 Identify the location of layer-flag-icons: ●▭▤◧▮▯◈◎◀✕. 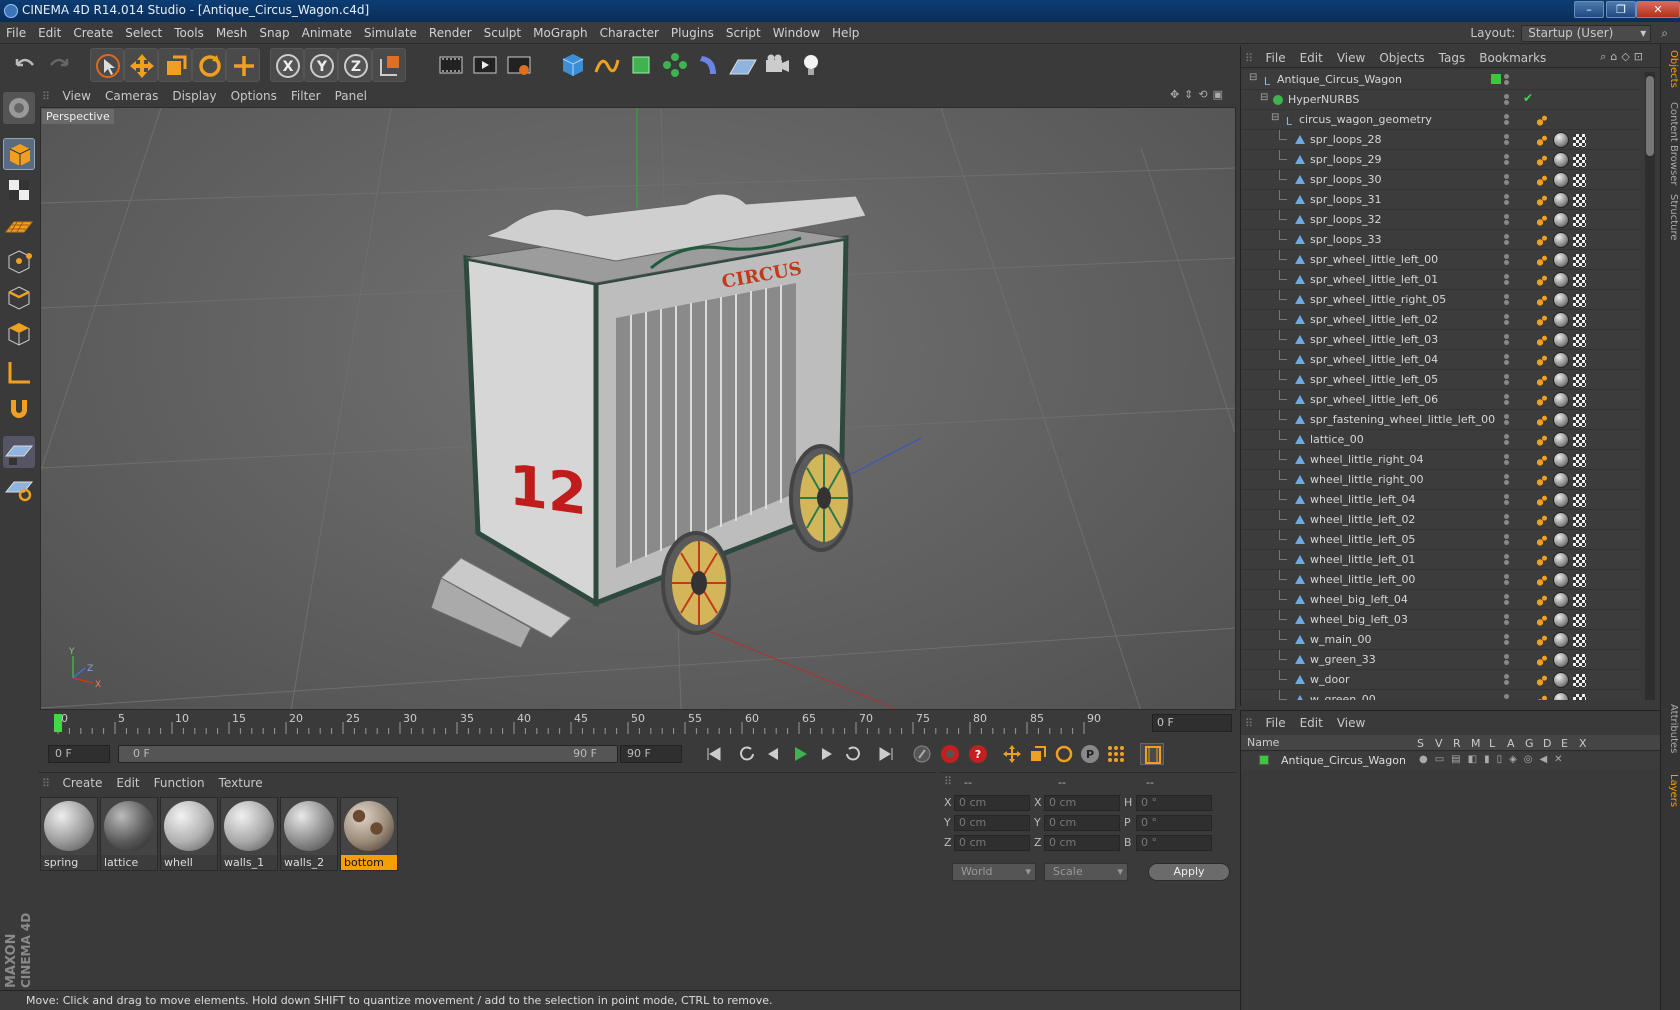
(1494, 759).